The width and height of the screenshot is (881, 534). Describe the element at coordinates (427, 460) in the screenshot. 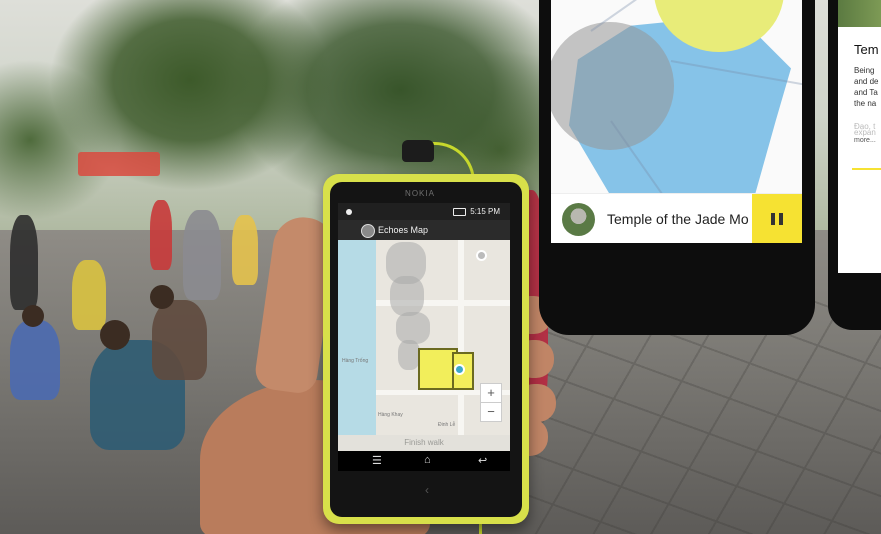

I see `home-icon: ⌂` at that location.